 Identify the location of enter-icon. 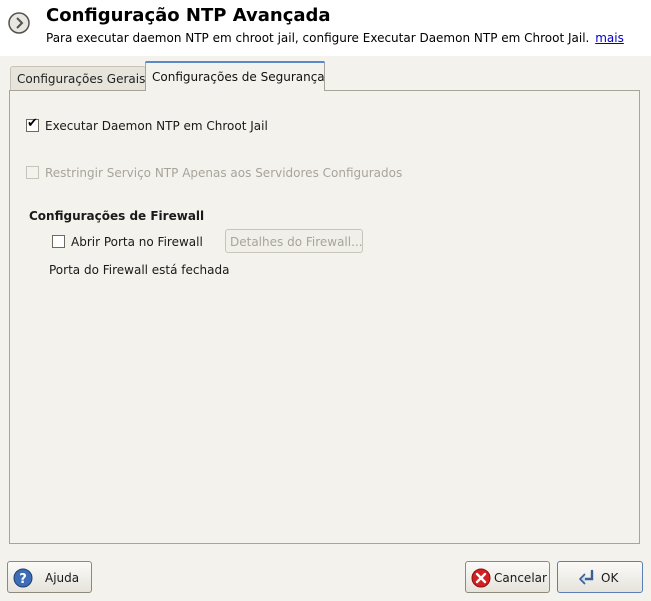
(586, 577).